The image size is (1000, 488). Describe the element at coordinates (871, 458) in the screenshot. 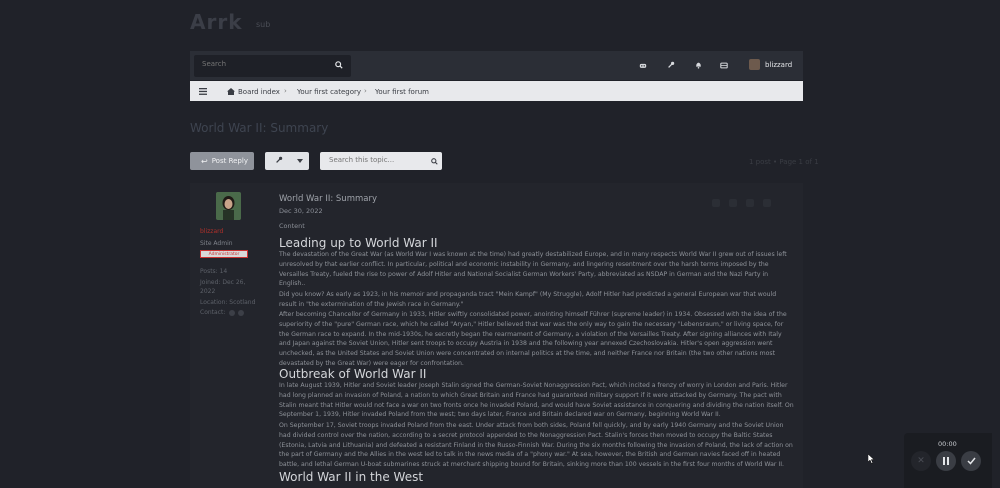

I see `mouse-cursor-icon` at that location.